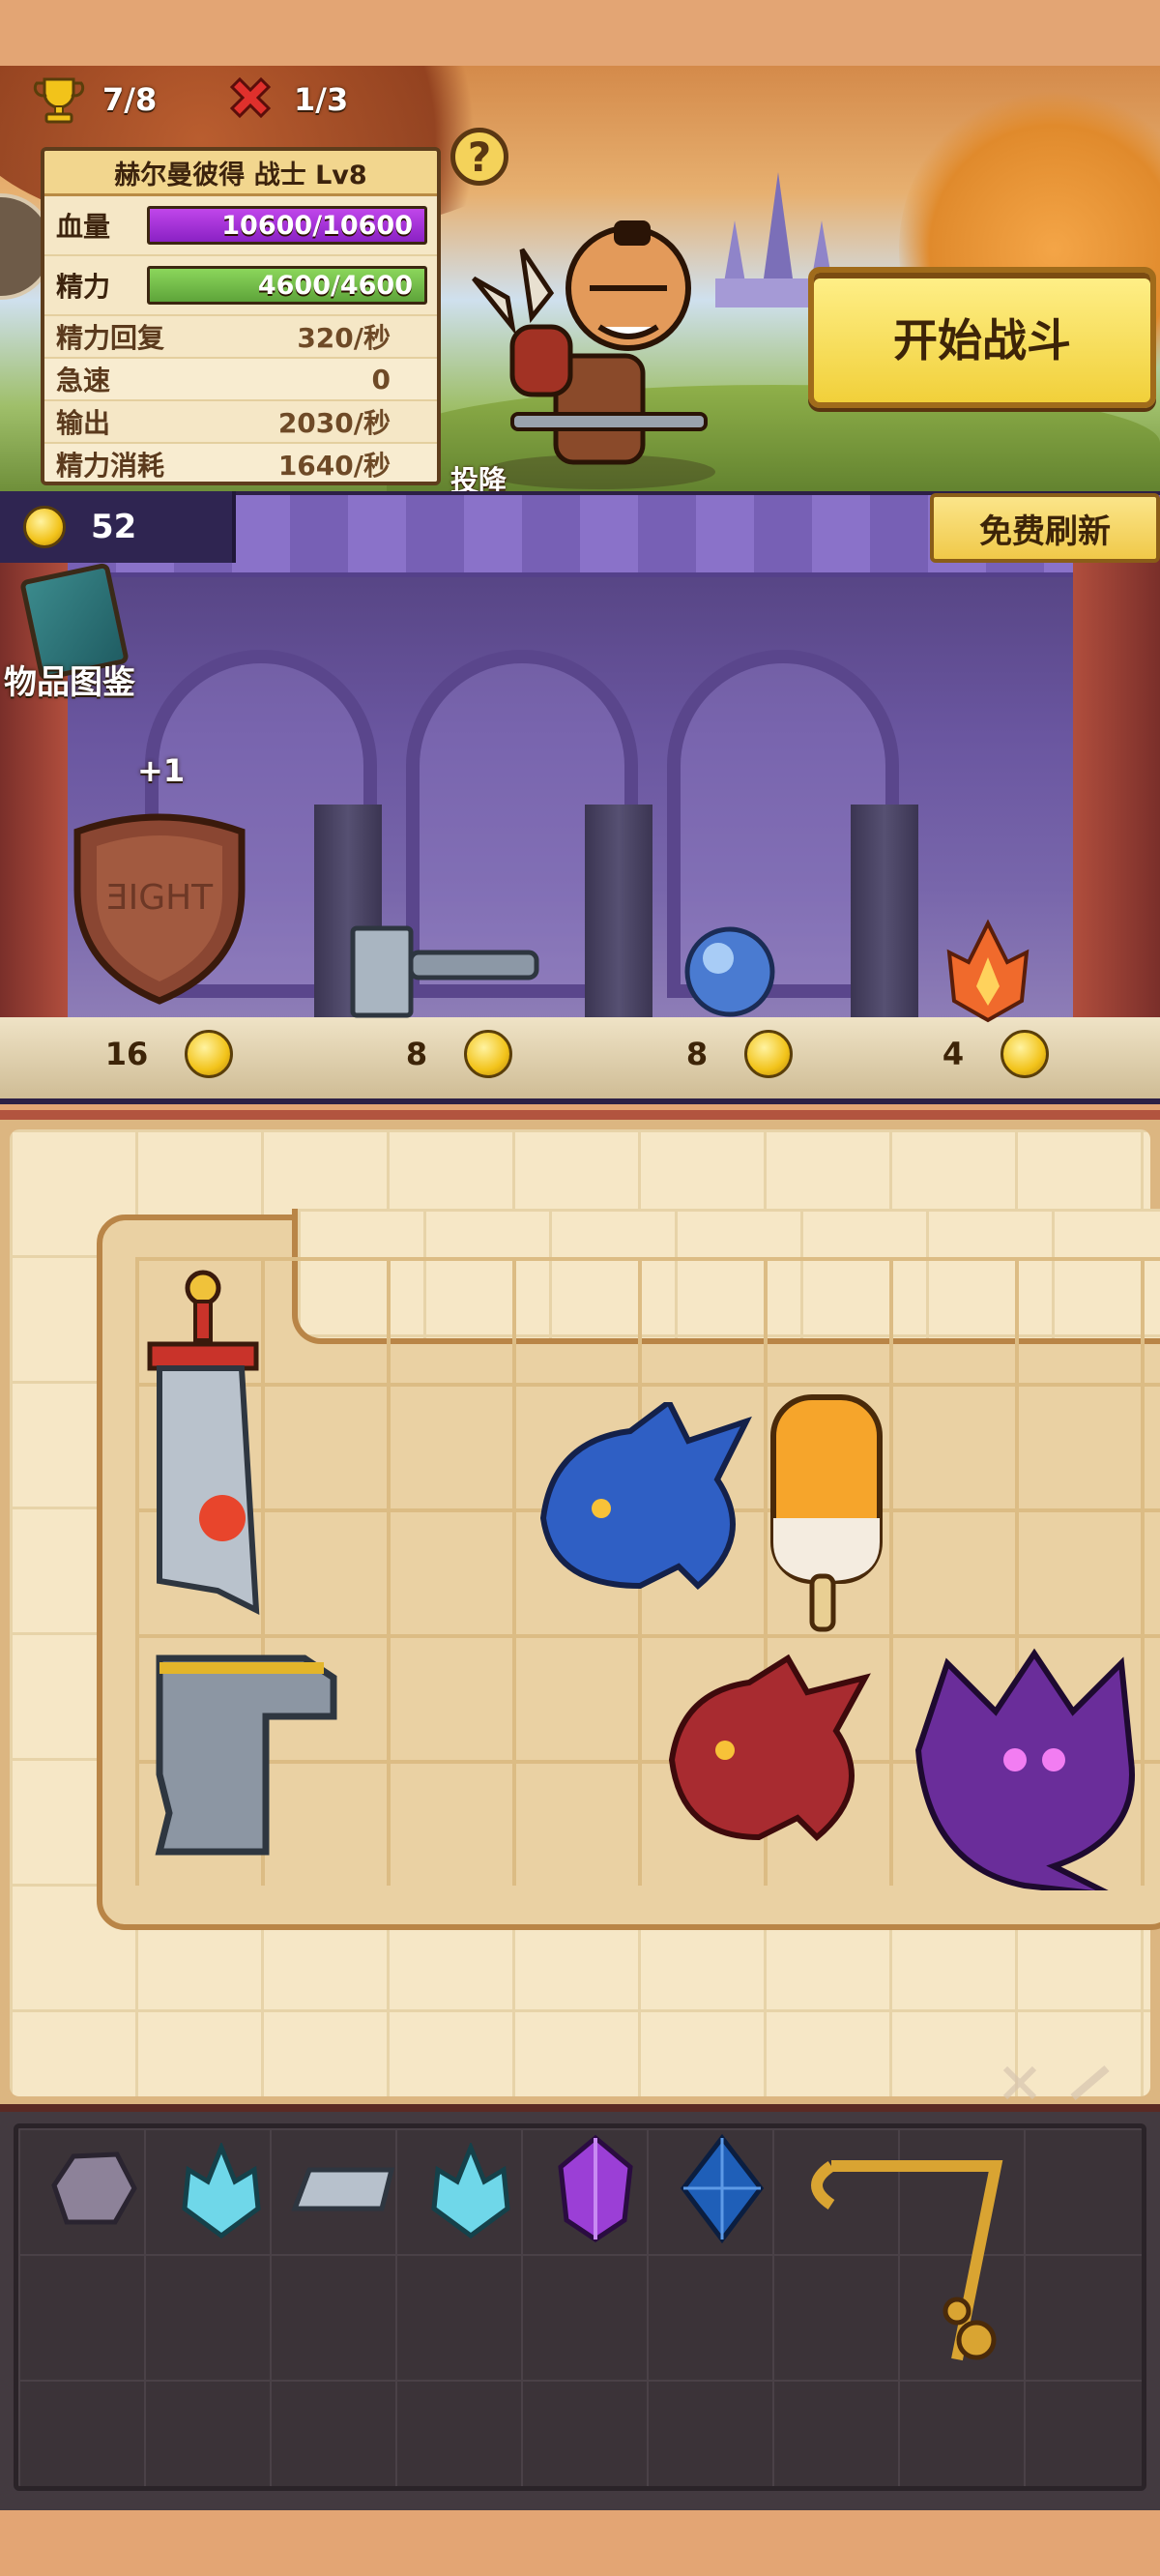  I want to click on blue-orb-icon, so click(730, 971).